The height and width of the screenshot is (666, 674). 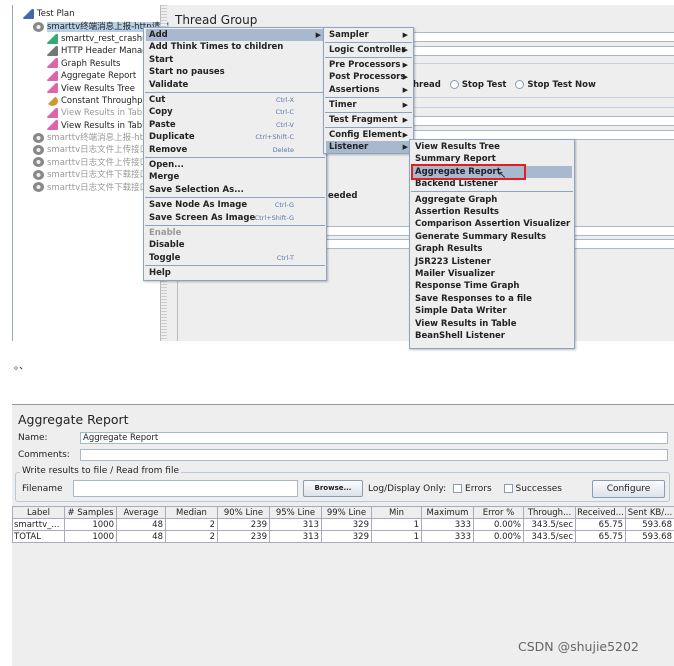 What do you see at coordinates (368, 35) in the screenshot?
I see `submenu-item-sampler: Sampler▶` at bounding box center [368, 35].